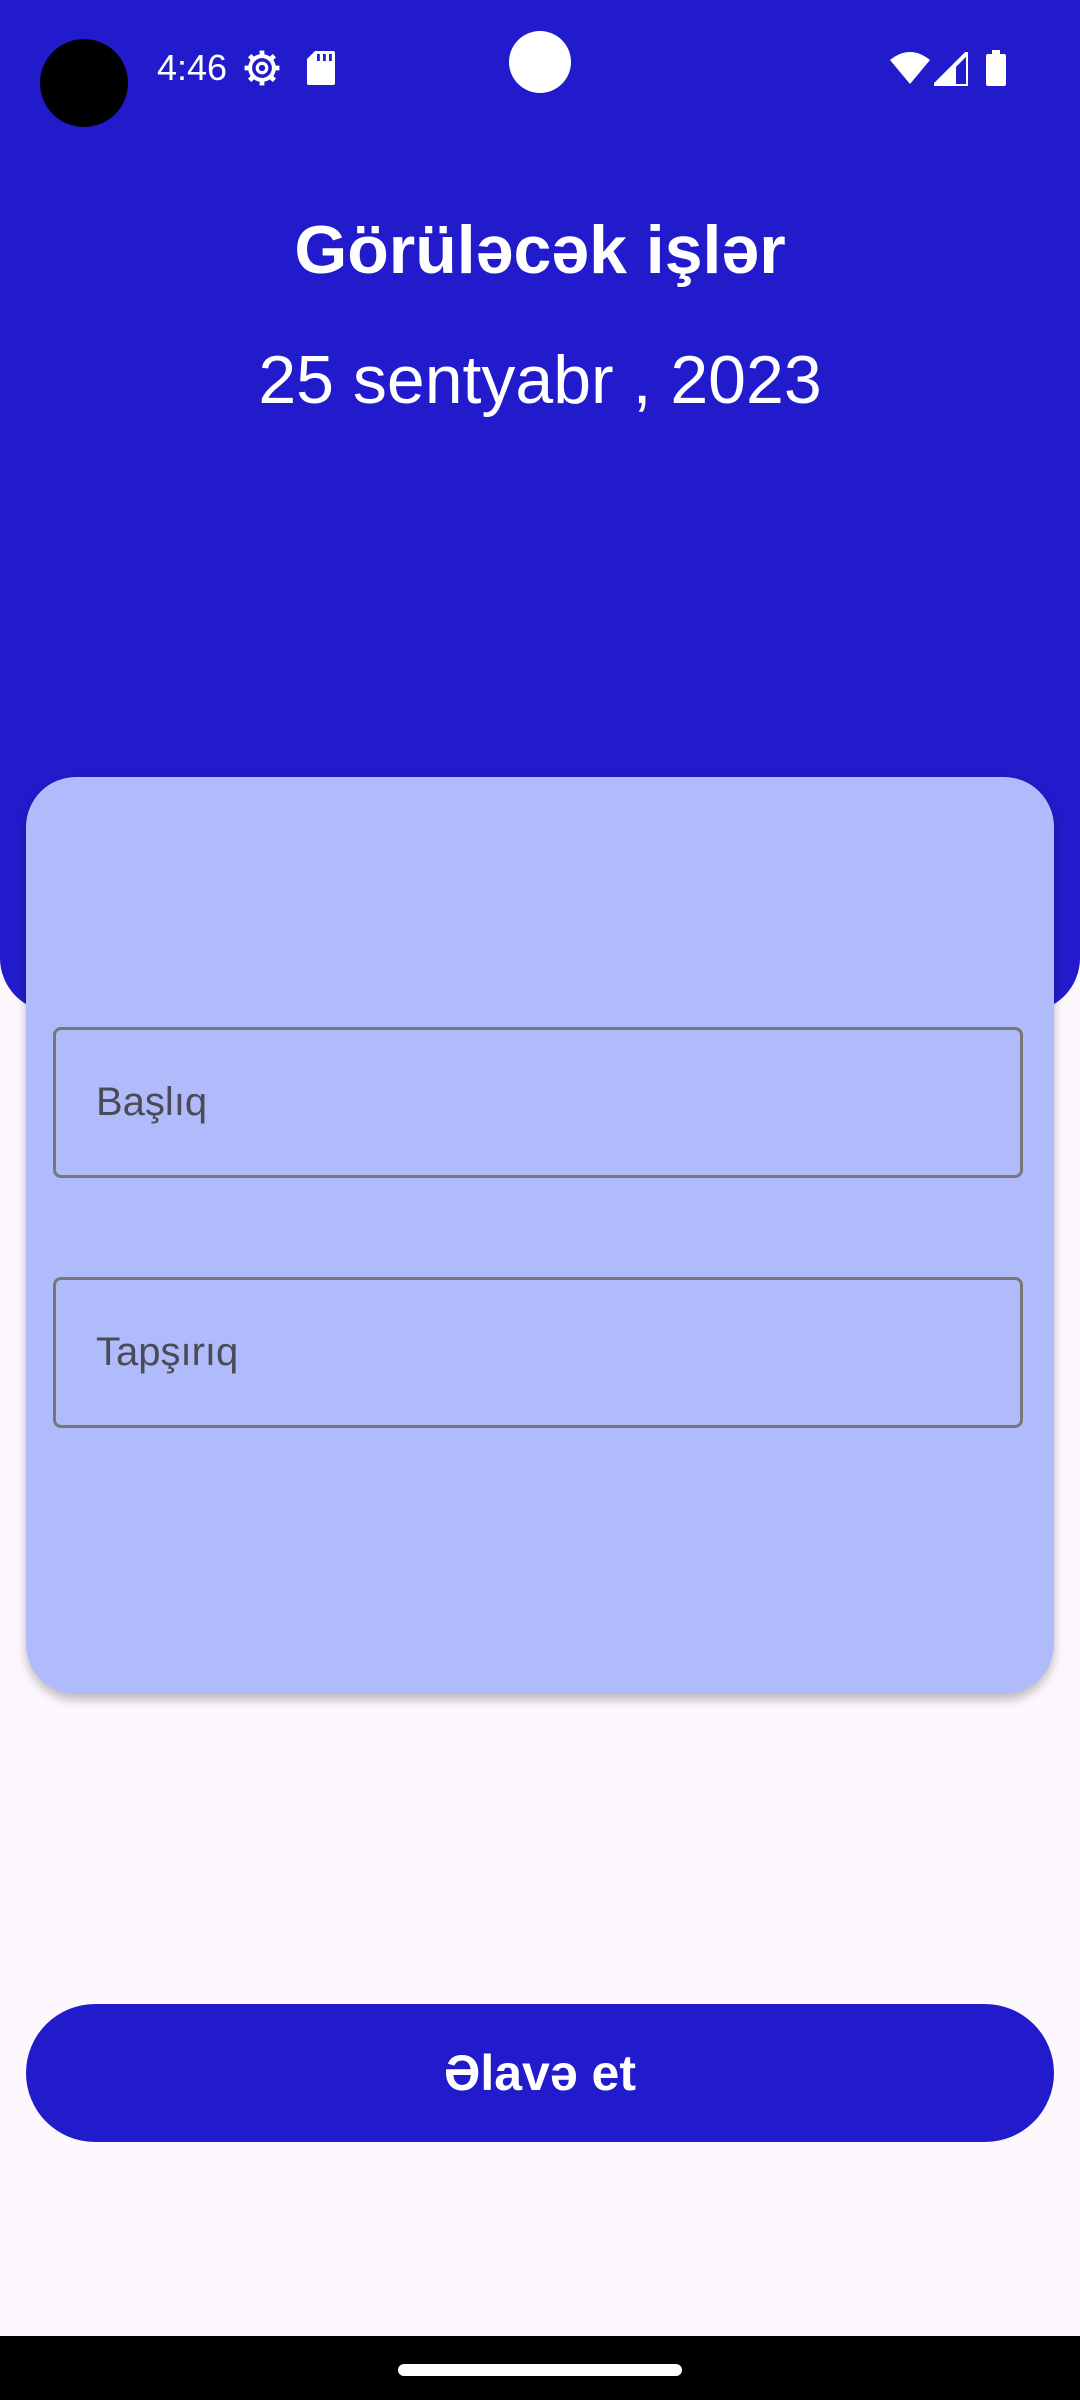 The image size is (1080, 2400). What do you see at coordinates (996, 68) in the screenshot?
I see `battery-icon` at bounding box center [996, 68].